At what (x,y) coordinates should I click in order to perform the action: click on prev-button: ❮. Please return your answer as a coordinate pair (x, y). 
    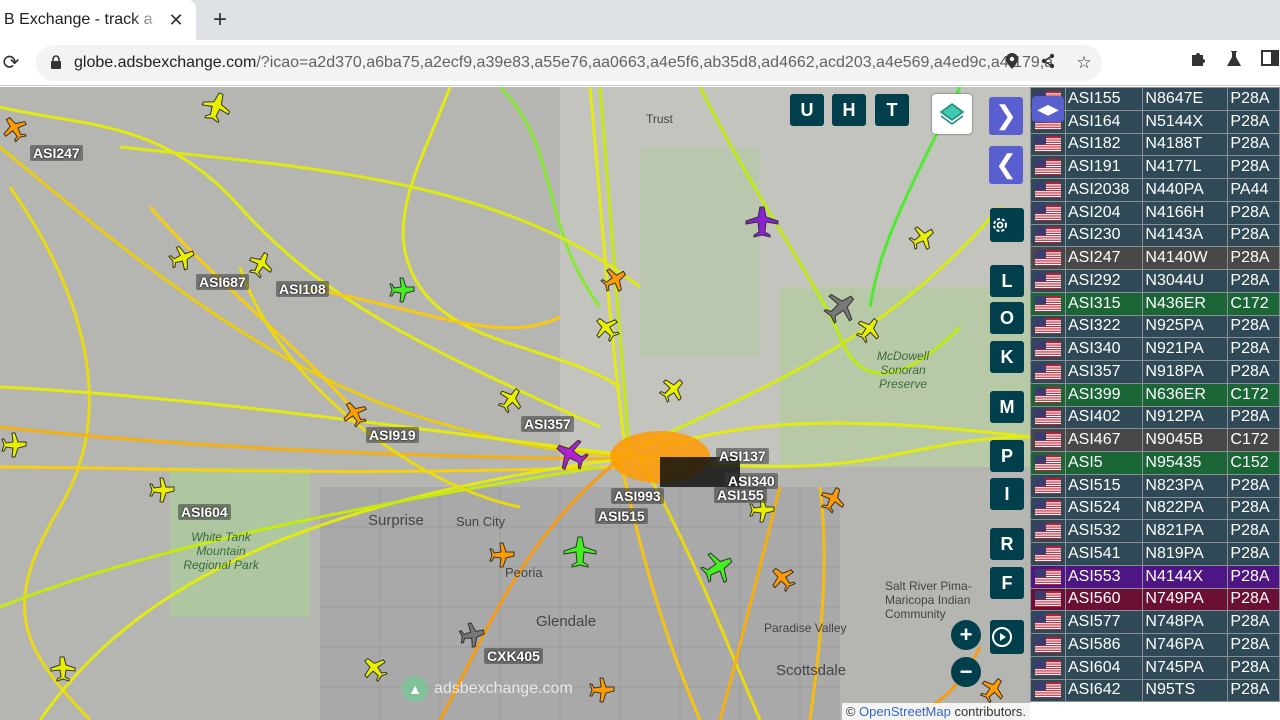
    Looking at the image, I should click on (1006, 165).